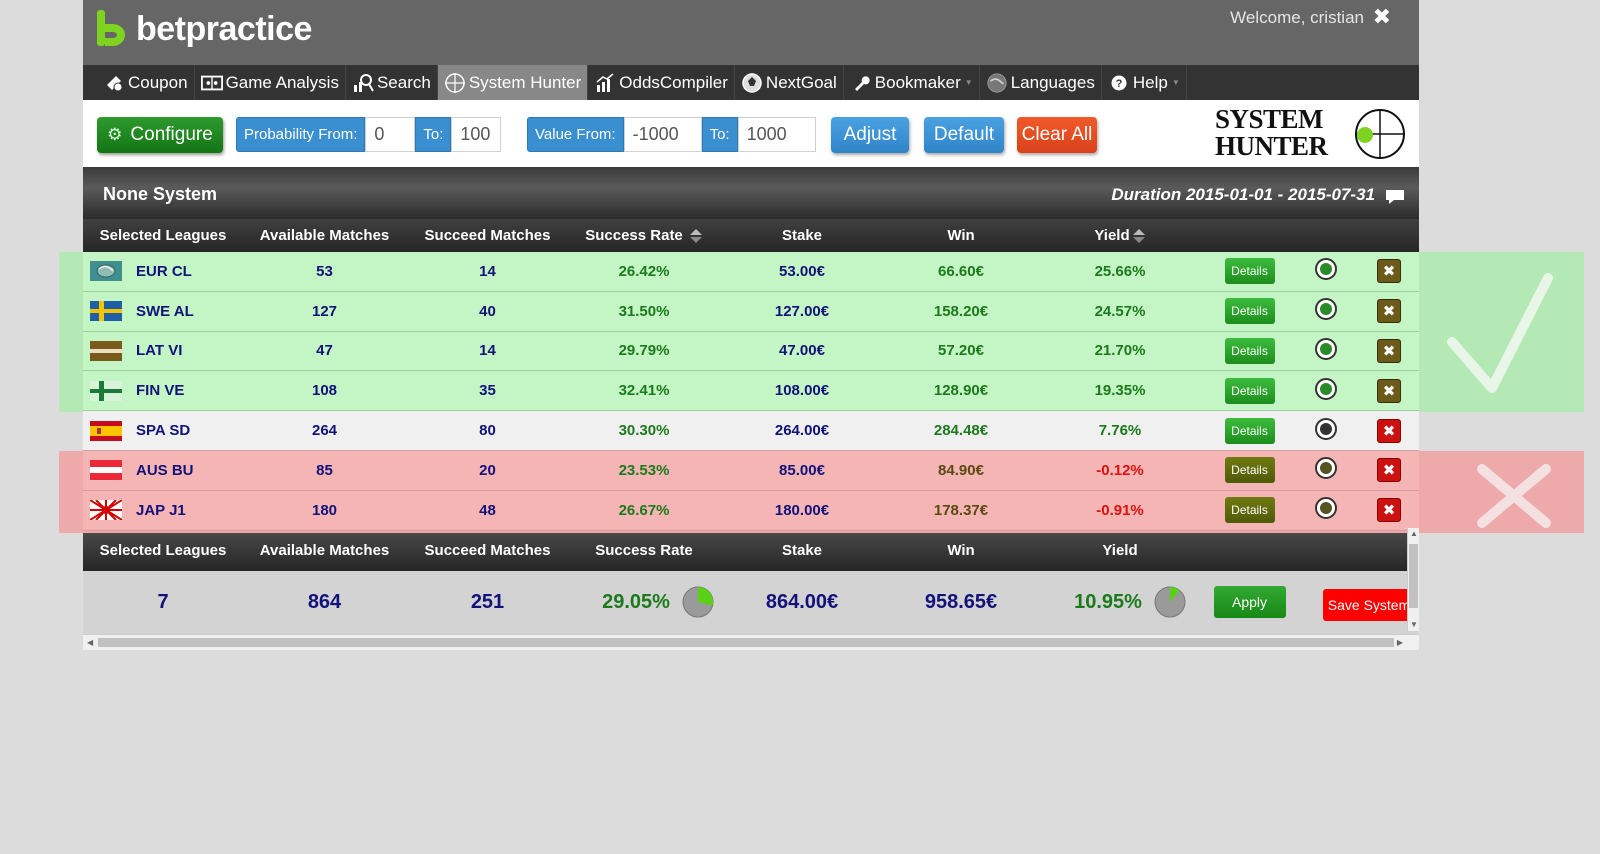  I want to click on flag-spa-icon, so click(106, 430).